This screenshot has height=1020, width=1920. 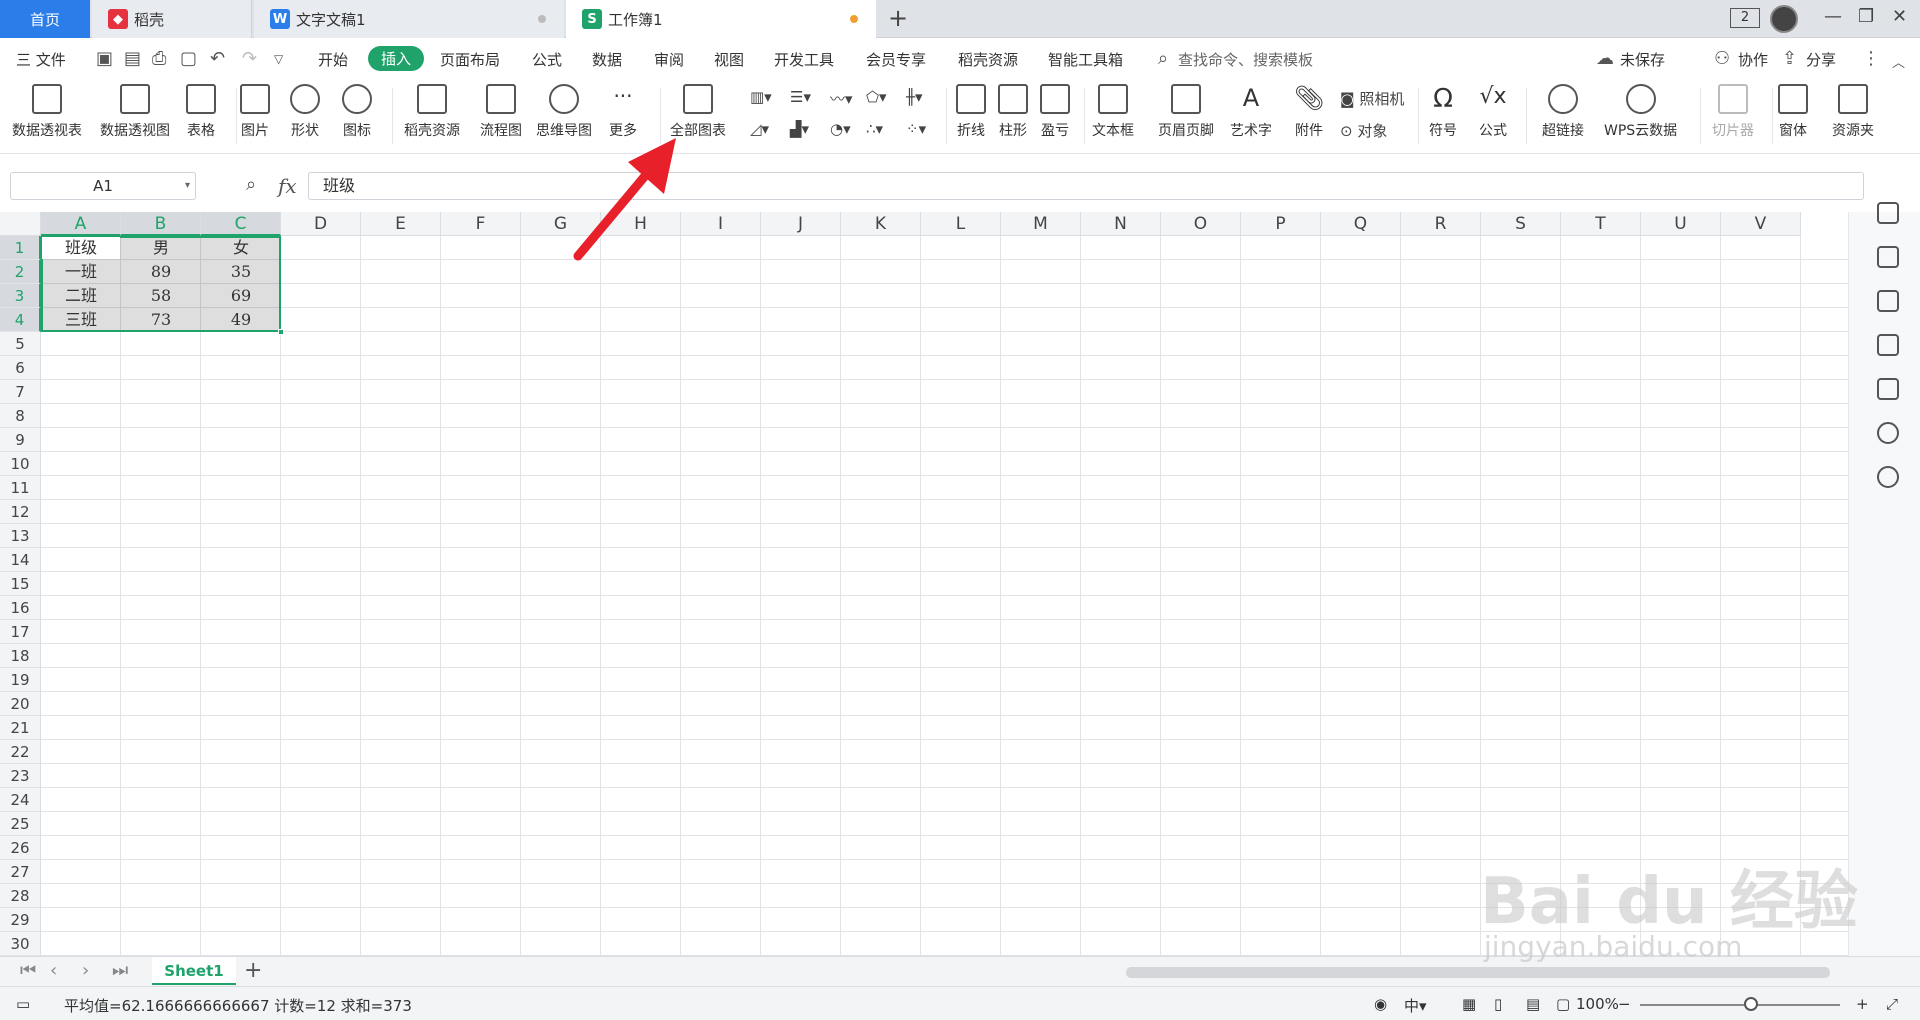 I want to click on more-options-icon: ⋮, so click(x=1871, y=58).